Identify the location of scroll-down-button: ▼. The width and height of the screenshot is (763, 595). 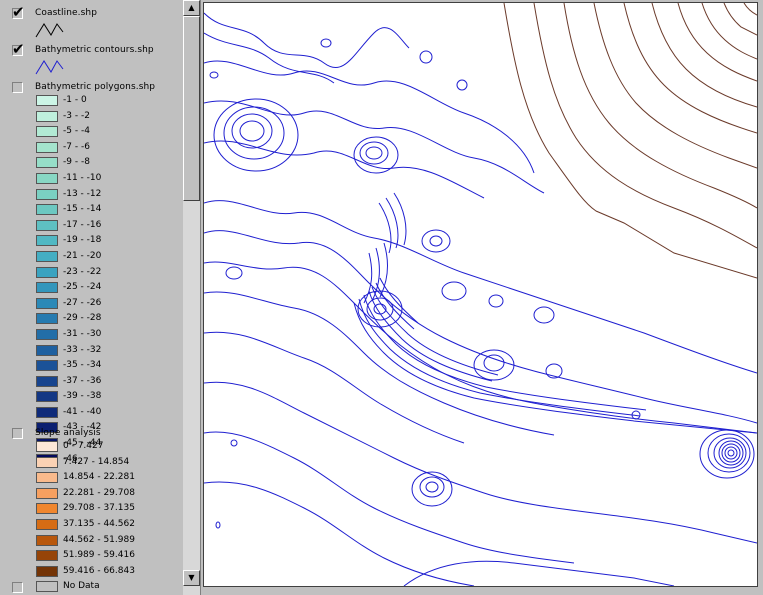
(191, 578).